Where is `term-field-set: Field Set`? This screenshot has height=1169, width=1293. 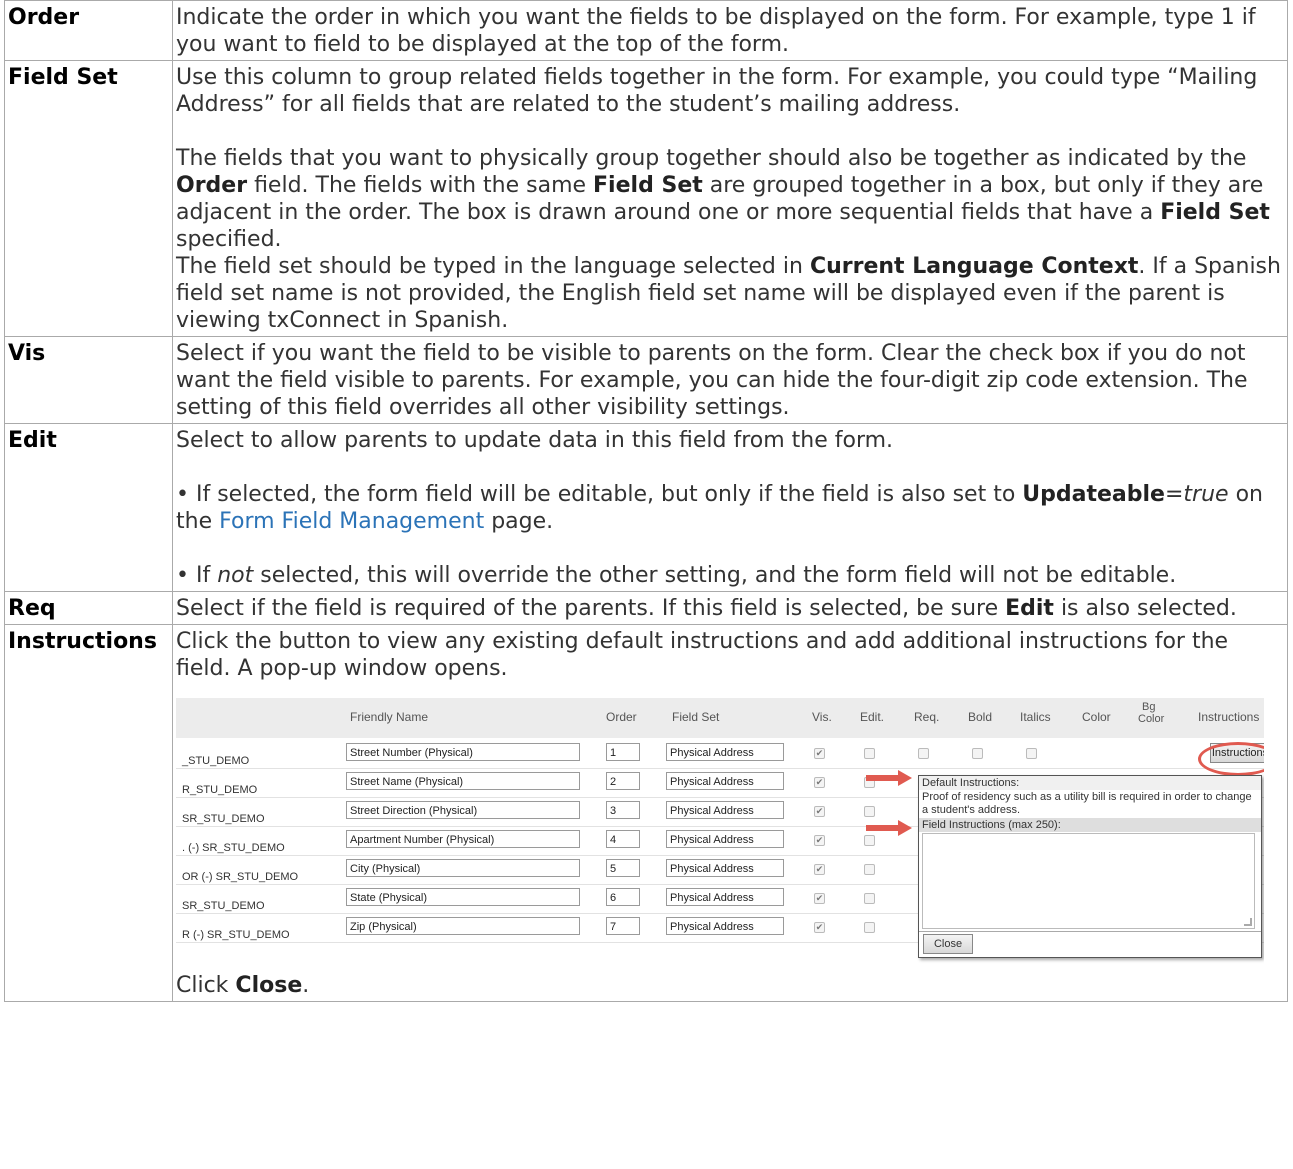 term-field-set: Field Set is located at coordinates (88, 198).